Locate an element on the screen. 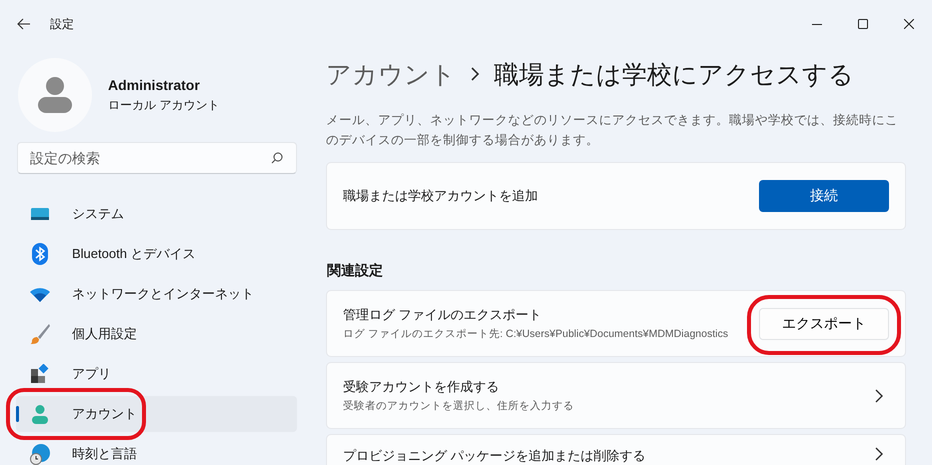 The image size is (932, 465). nav-item: 時刻と言語 is located at coordinates (156, 450).